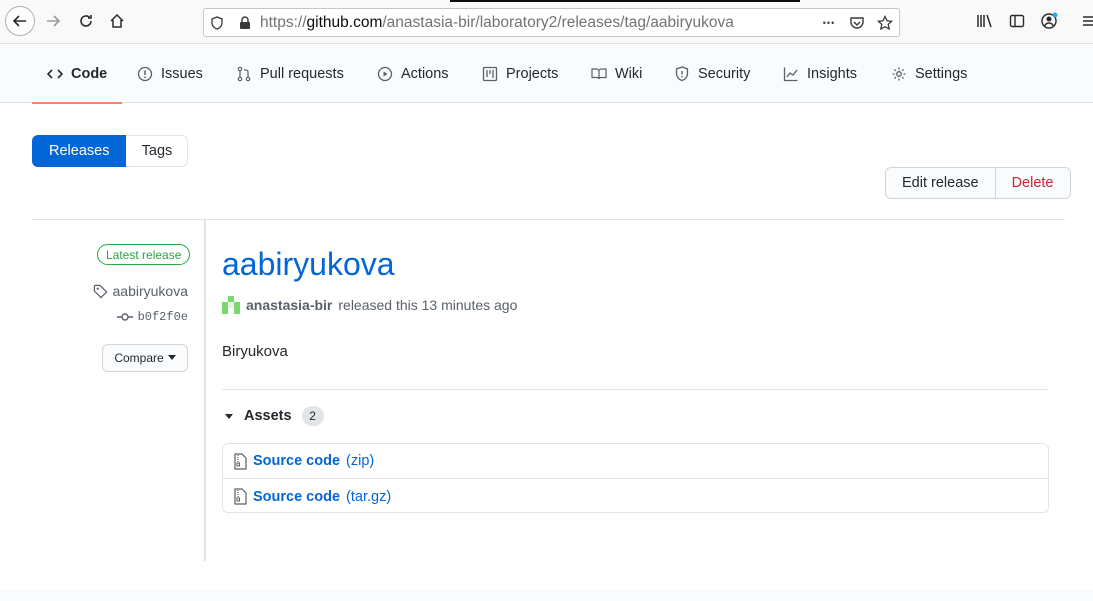 Image resolution: width=1093 pixels, height=601 pixels. I want to click on tab-wiki-label: Wiki, so click(629, 73).